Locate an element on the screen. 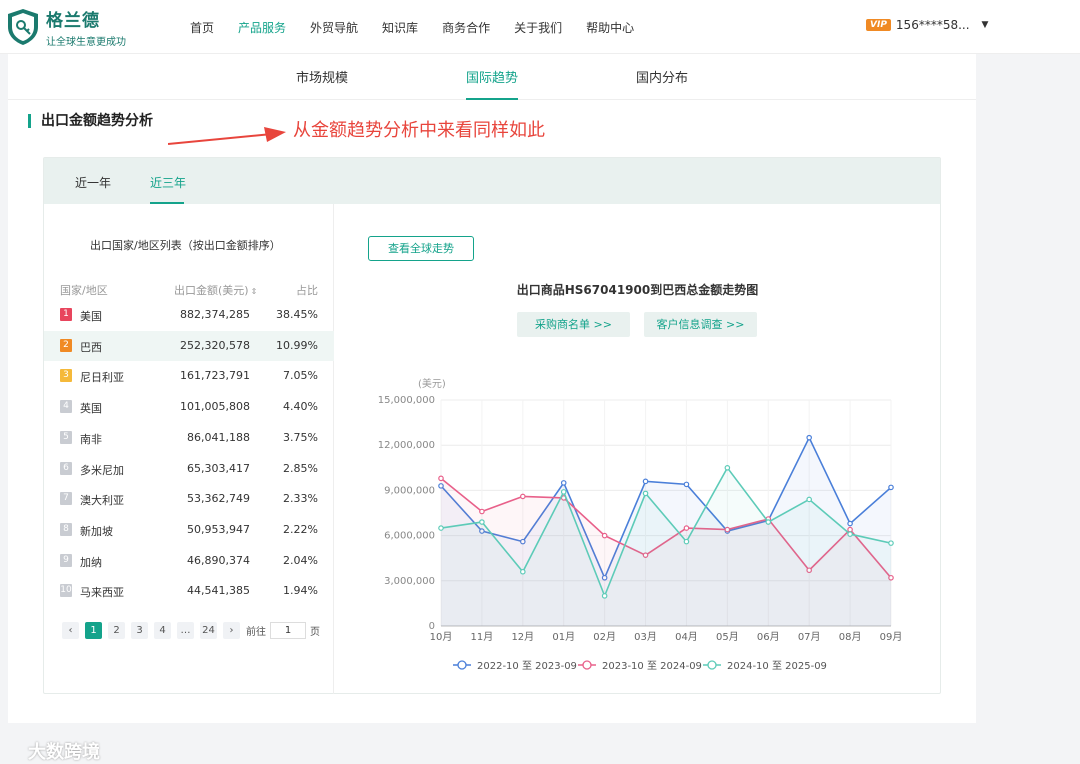 Image resolution: width=1080 pixels, height=764 pixels. user-menu: VIP 156****58... ▼ is located at coordinates (927, 25).